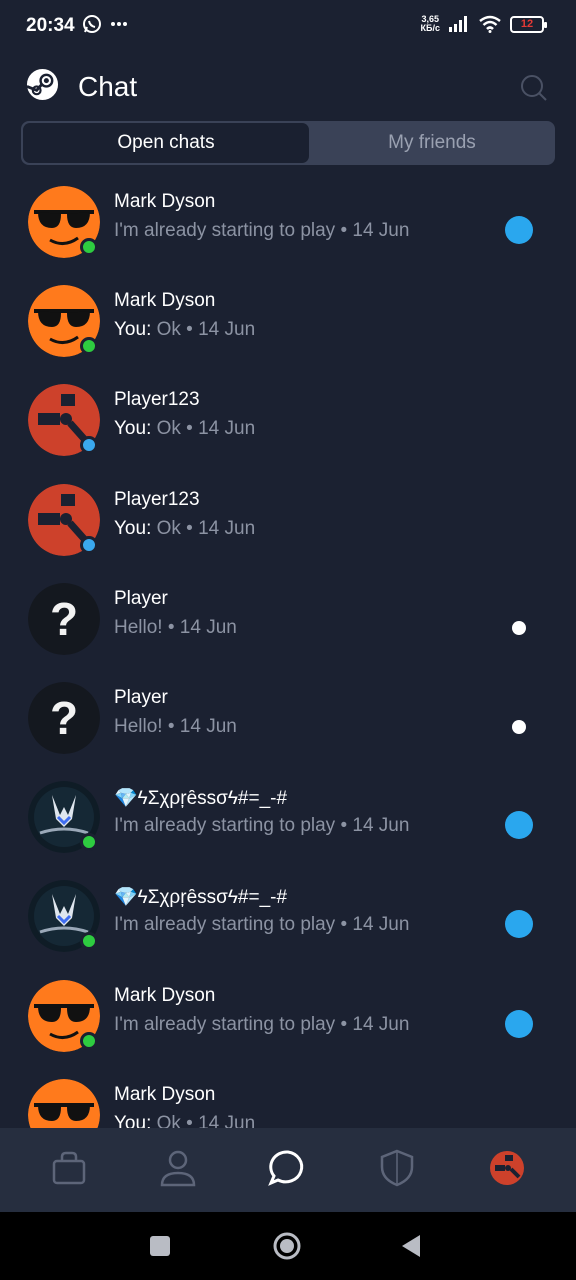 This screenshot has width=576, height=1280. Describe the element at coordinates (490, 24) in the screenshot. I see `wifi-icon` at that location.